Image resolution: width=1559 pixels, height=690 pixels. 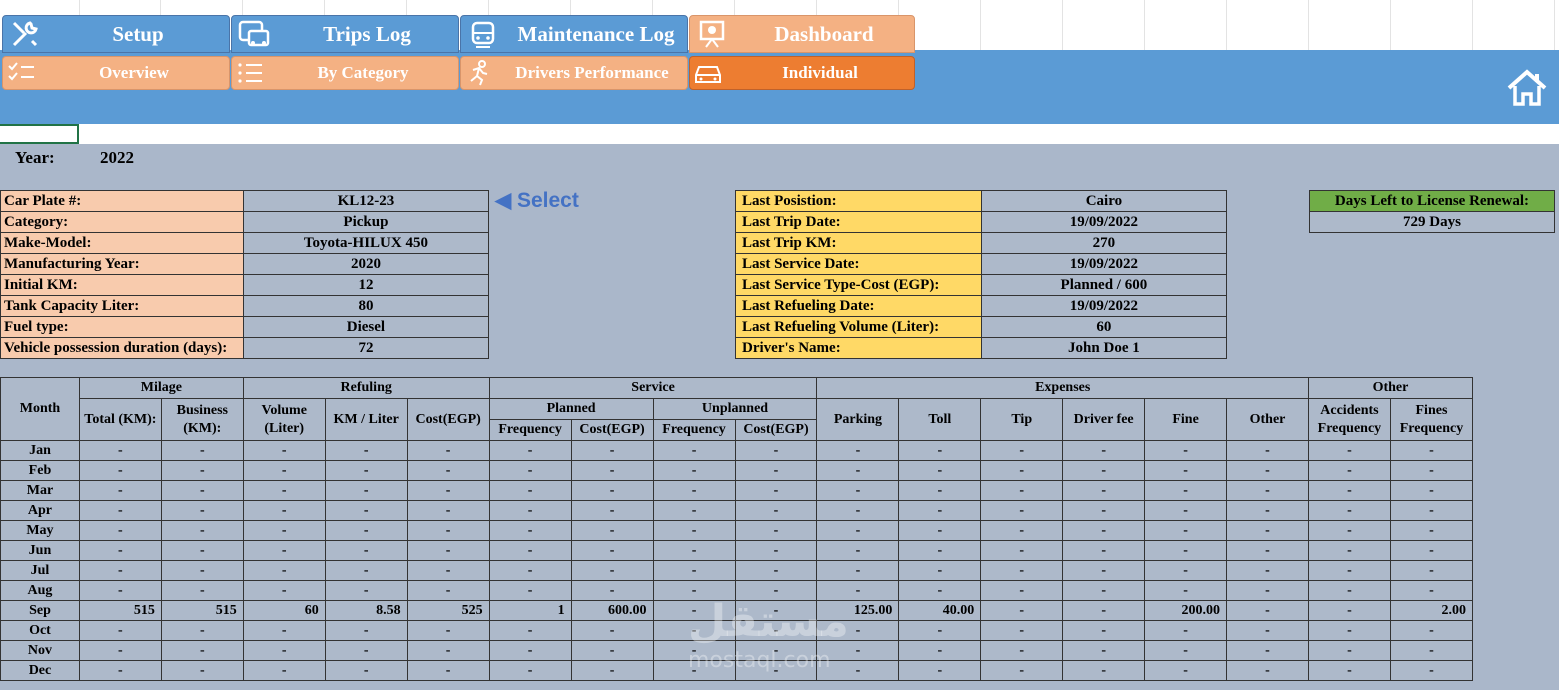 I want to click on year-label: Year:, so click(x=35, y=157).